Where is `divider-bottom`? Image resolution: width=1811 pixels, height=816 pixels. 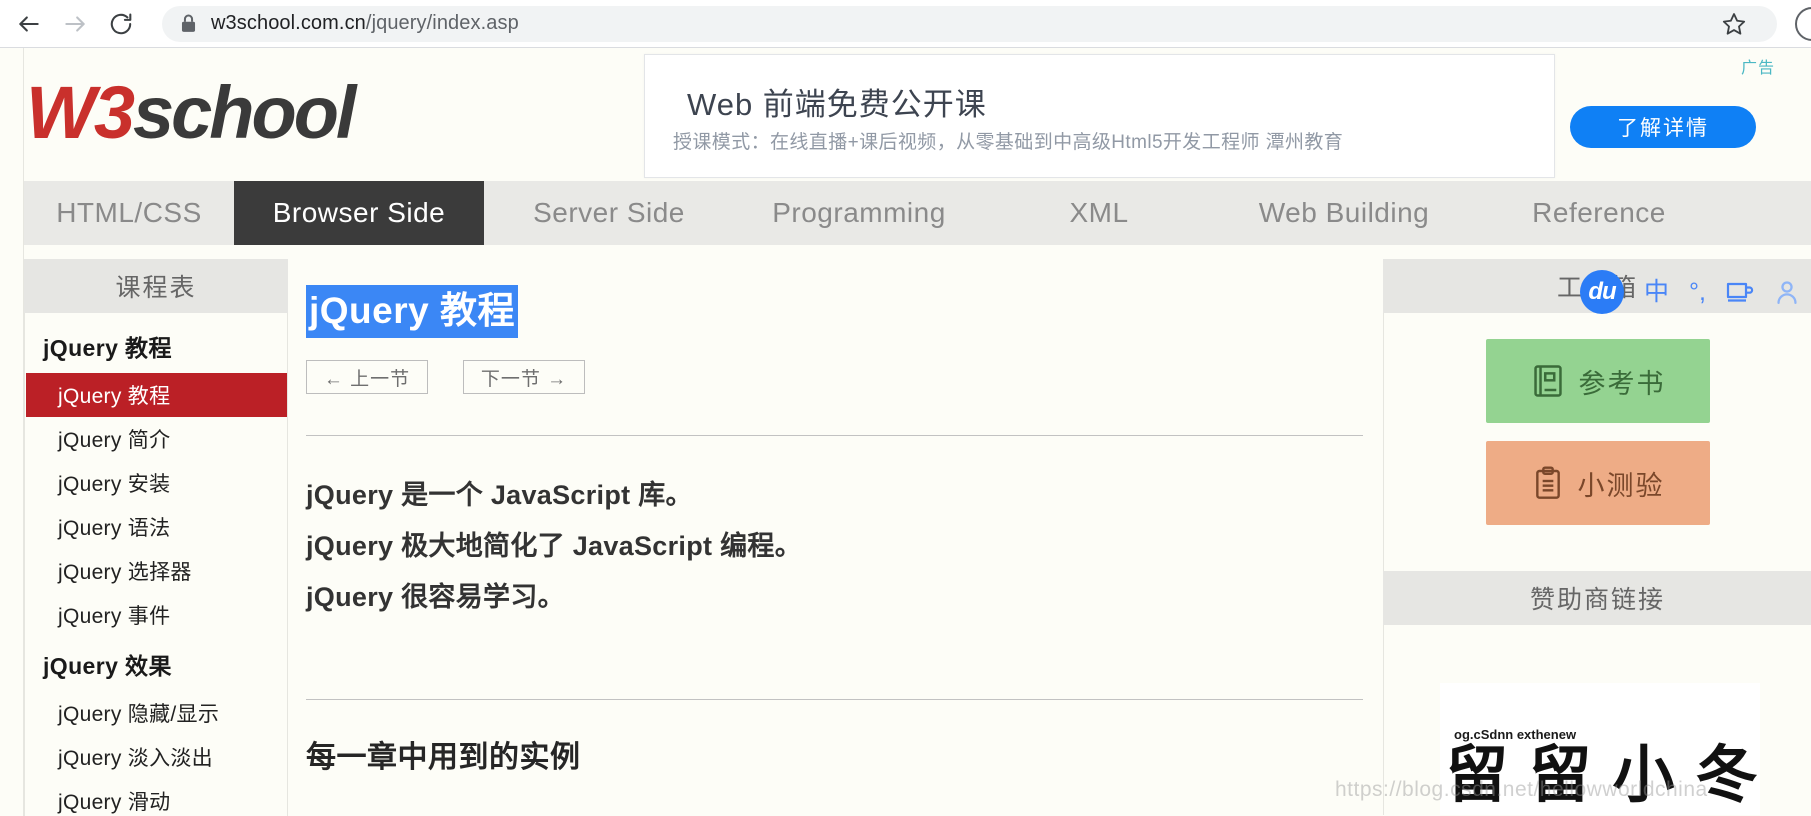 divider-bottom is located at coordinates (834, 699).